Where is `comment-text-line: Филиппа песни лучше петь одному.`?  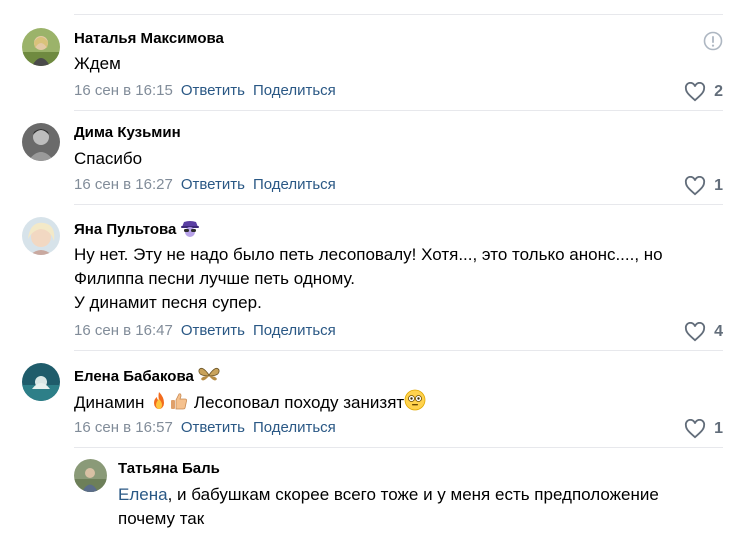 comment-text-line: Филиппа песни лучше петь одному. is located at coordinates (214, 278).